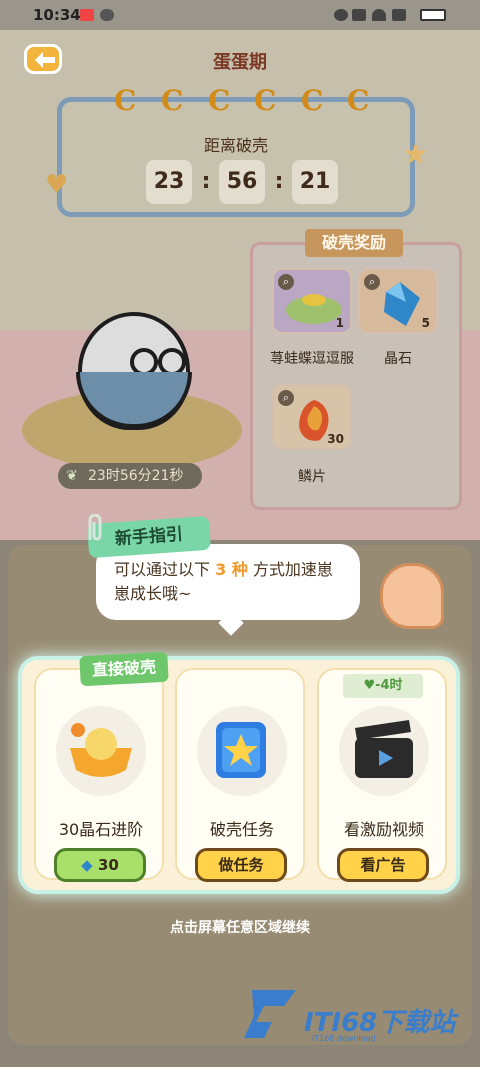  Describe the element at coordinates (312, 417) in the screenshot. I see `reward-item-scale: ⌕ 30` at that location.